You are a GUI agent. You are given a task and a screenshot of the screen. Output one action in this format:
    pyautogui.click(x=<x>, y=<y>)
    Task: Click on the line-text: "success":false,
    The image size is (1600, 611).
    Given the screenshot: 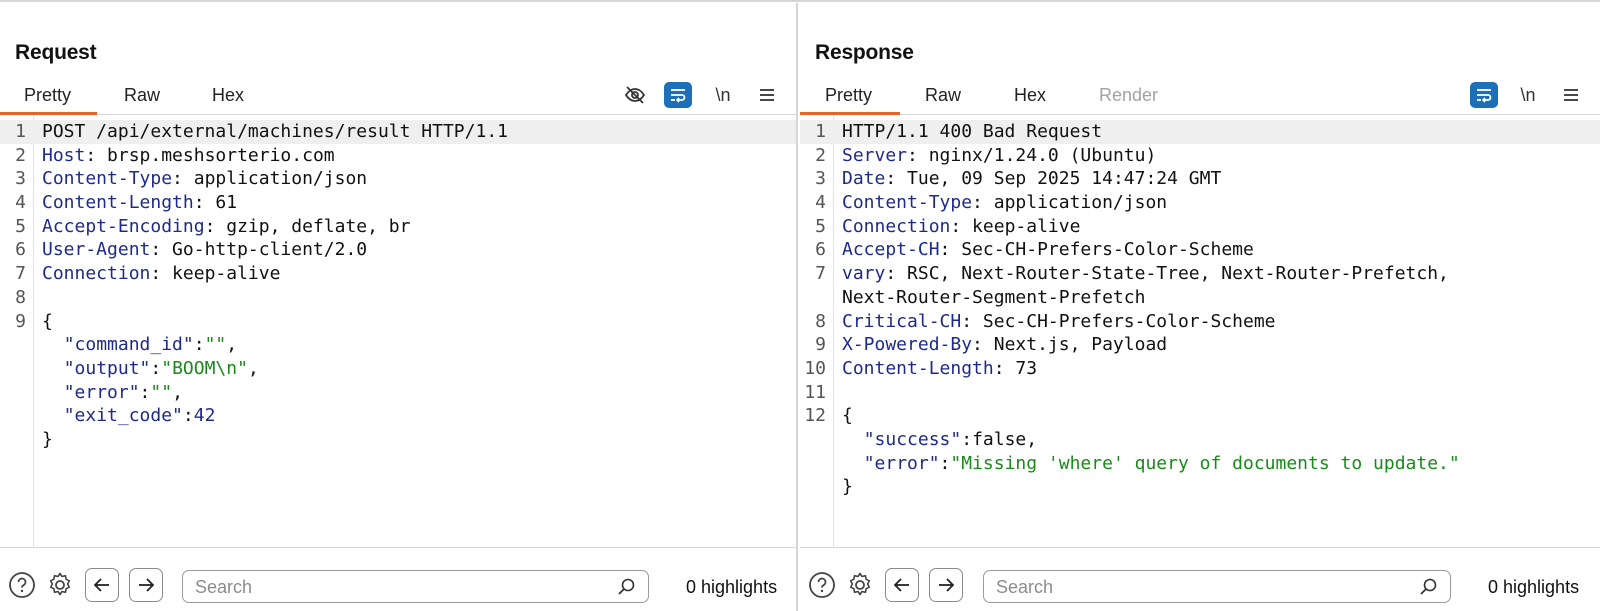 What is the action you would take?
    pyautogui.click(x=939, y=440)
    